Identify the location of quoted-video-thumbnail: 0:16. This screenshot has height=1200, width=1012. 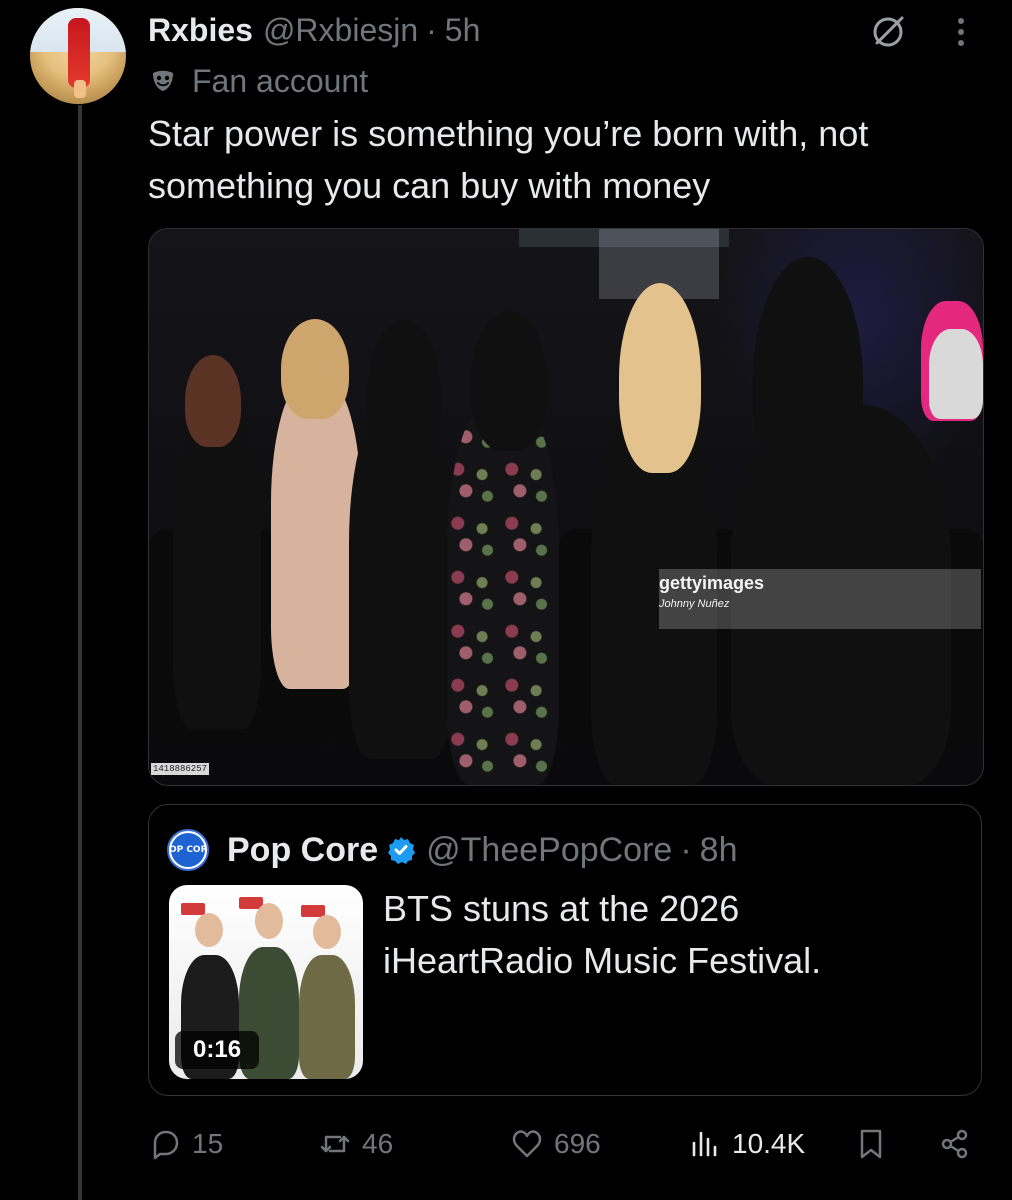
(266, 982).